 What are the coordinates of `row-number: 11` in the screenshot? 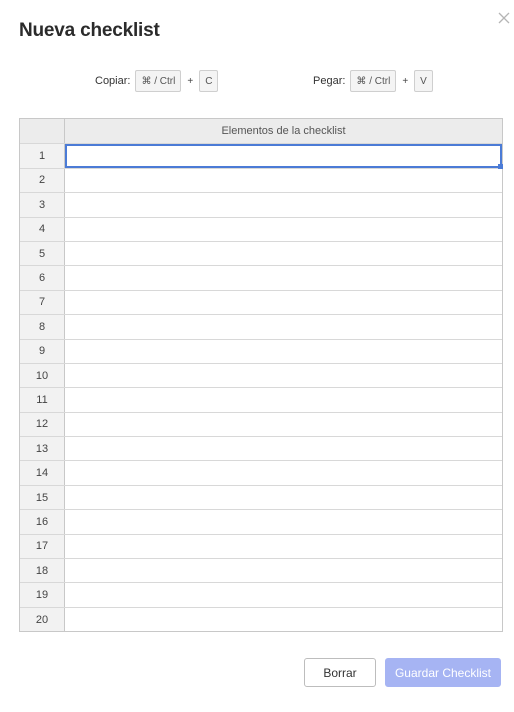 It's located at (42, 400).